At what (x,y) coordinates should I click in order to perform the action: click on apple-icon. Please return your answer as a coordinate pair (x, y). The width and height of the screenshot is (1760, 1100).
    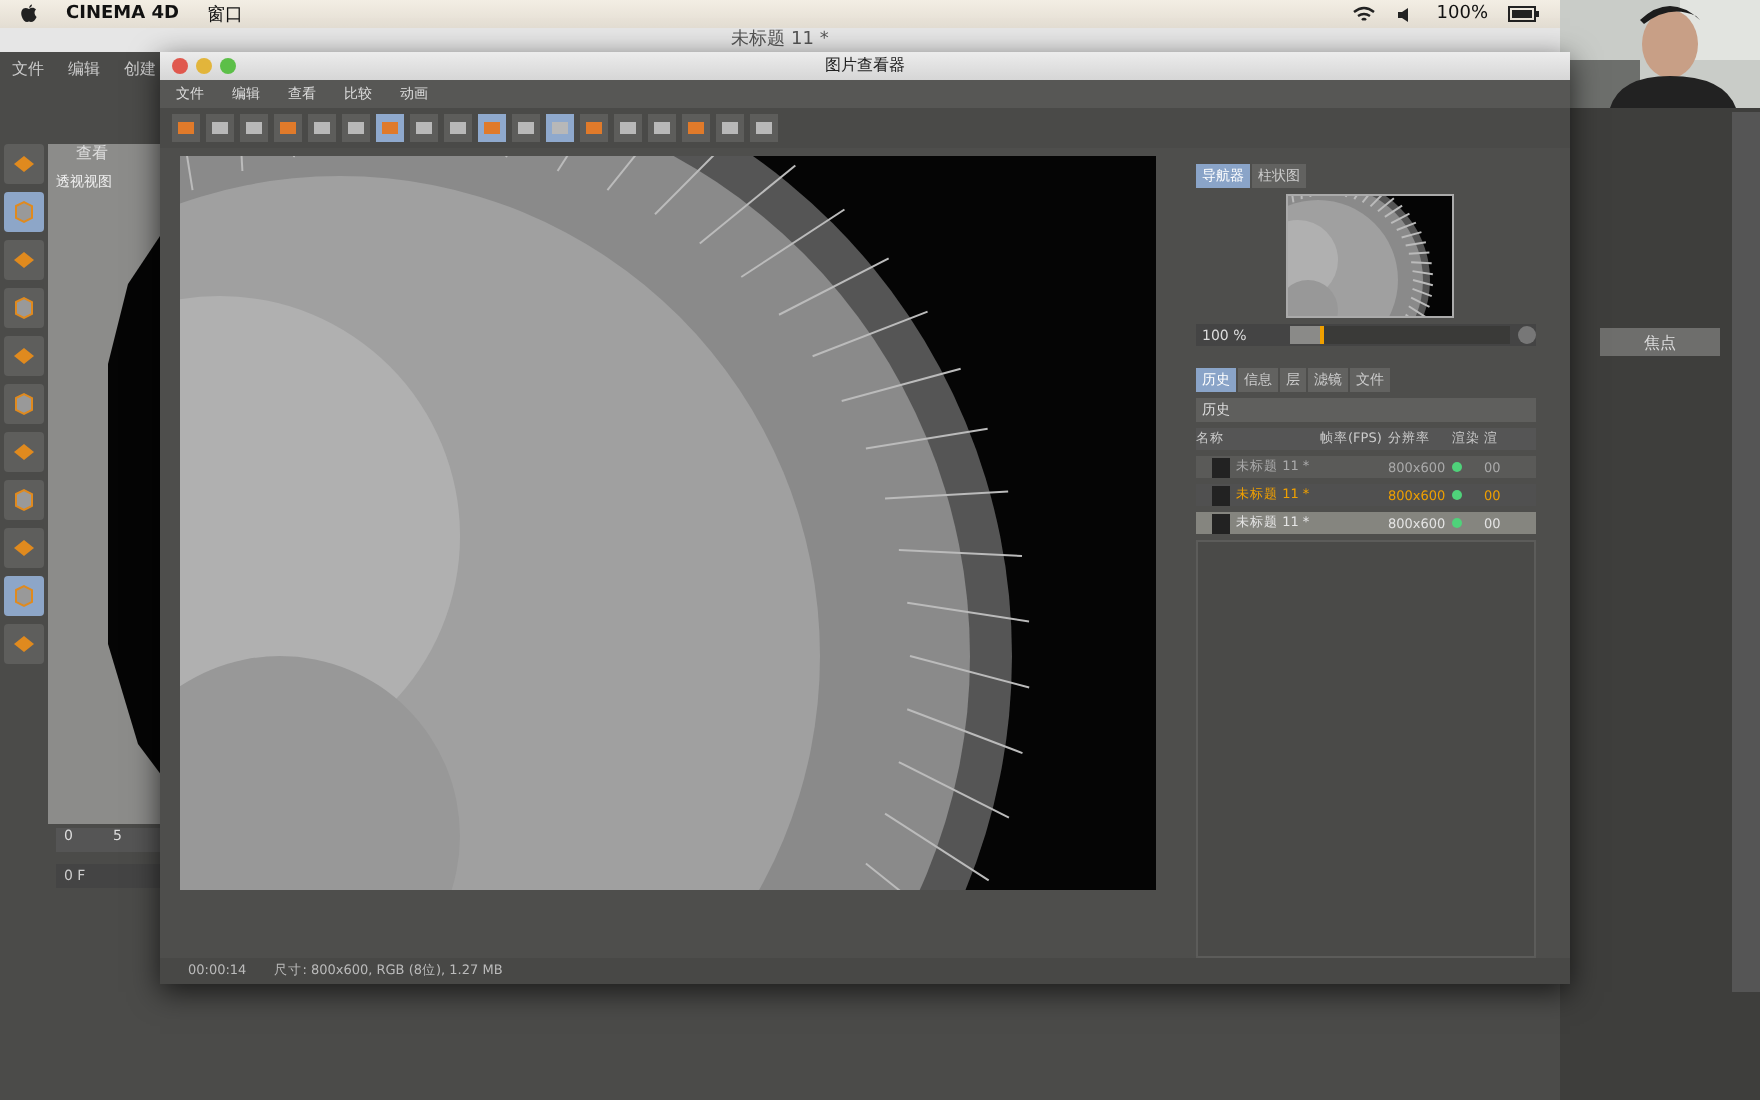
    Looking at the image, I should click on (29, 14).